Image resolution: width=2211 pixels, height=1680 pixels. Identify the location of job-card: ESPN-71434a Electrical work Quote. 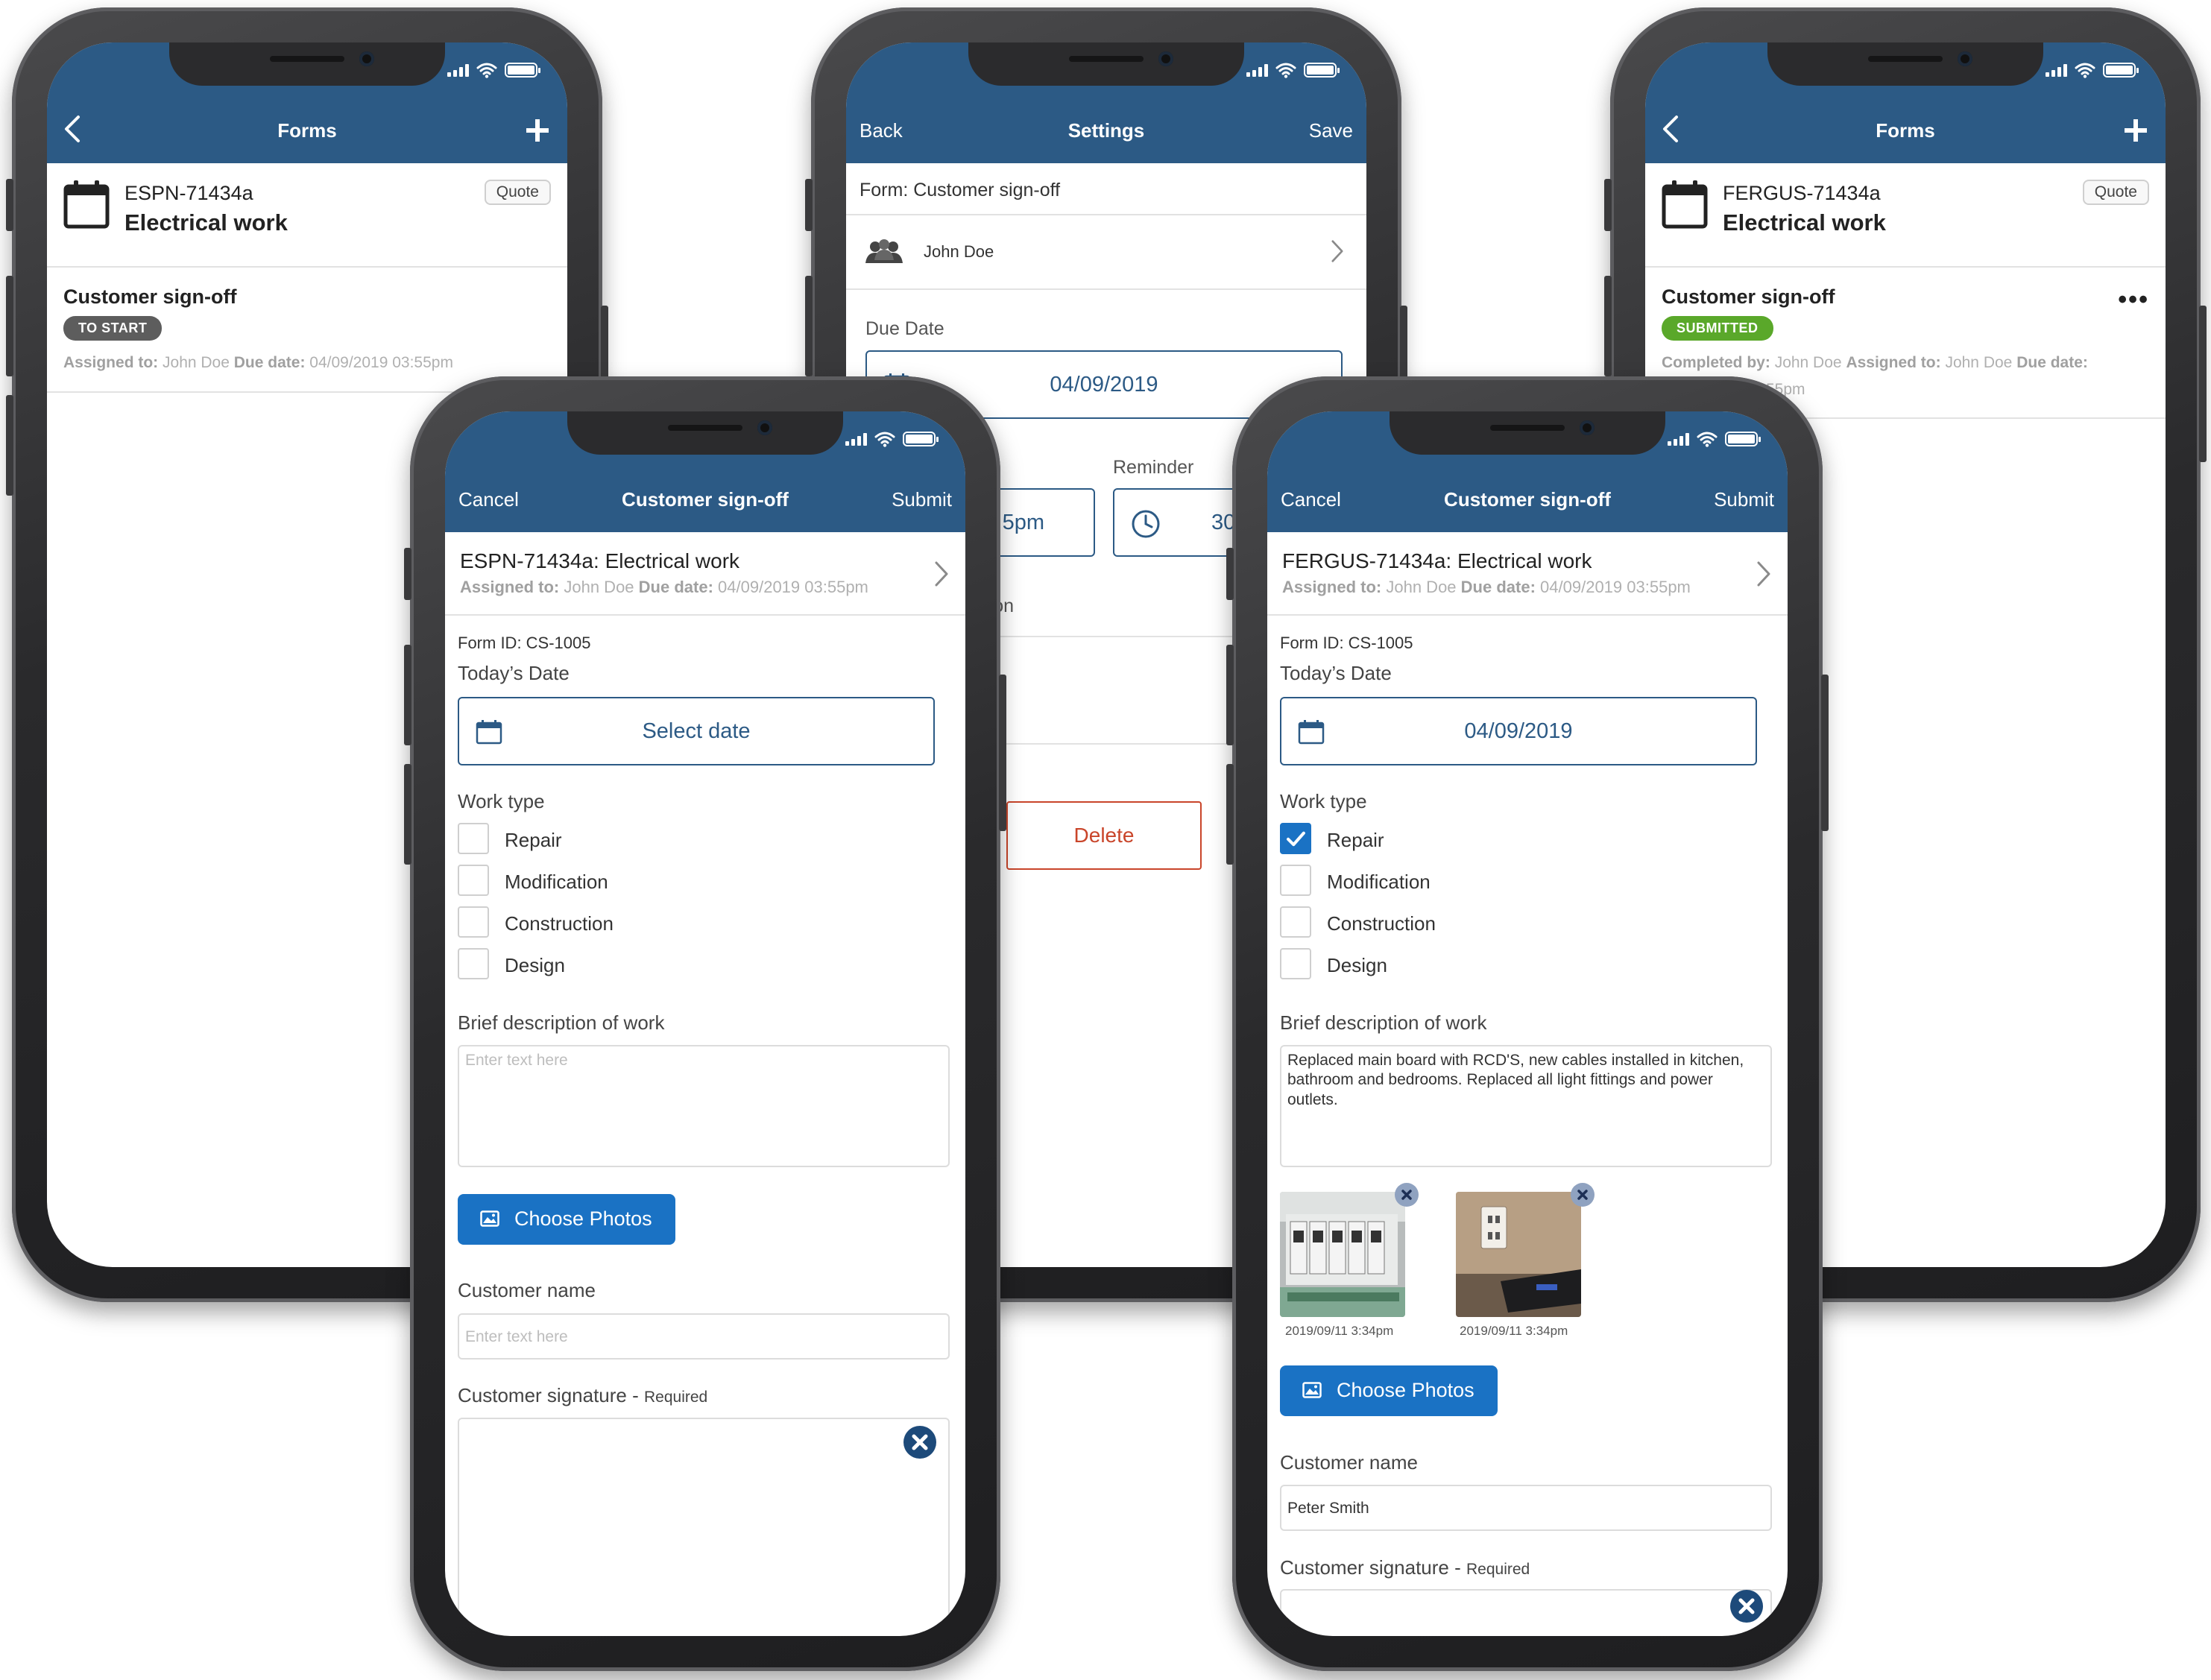
(307, 215).